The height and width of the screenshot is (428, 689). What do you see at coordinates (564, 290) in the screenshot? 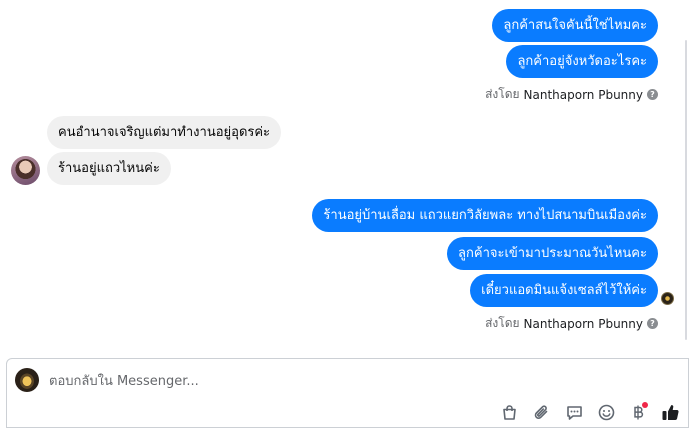
I see `message-outgoing: เดี๋ยวแอดมินแจ้งเซลส์ไว้ให้ค่ะ` at bounding box center [564, 290].